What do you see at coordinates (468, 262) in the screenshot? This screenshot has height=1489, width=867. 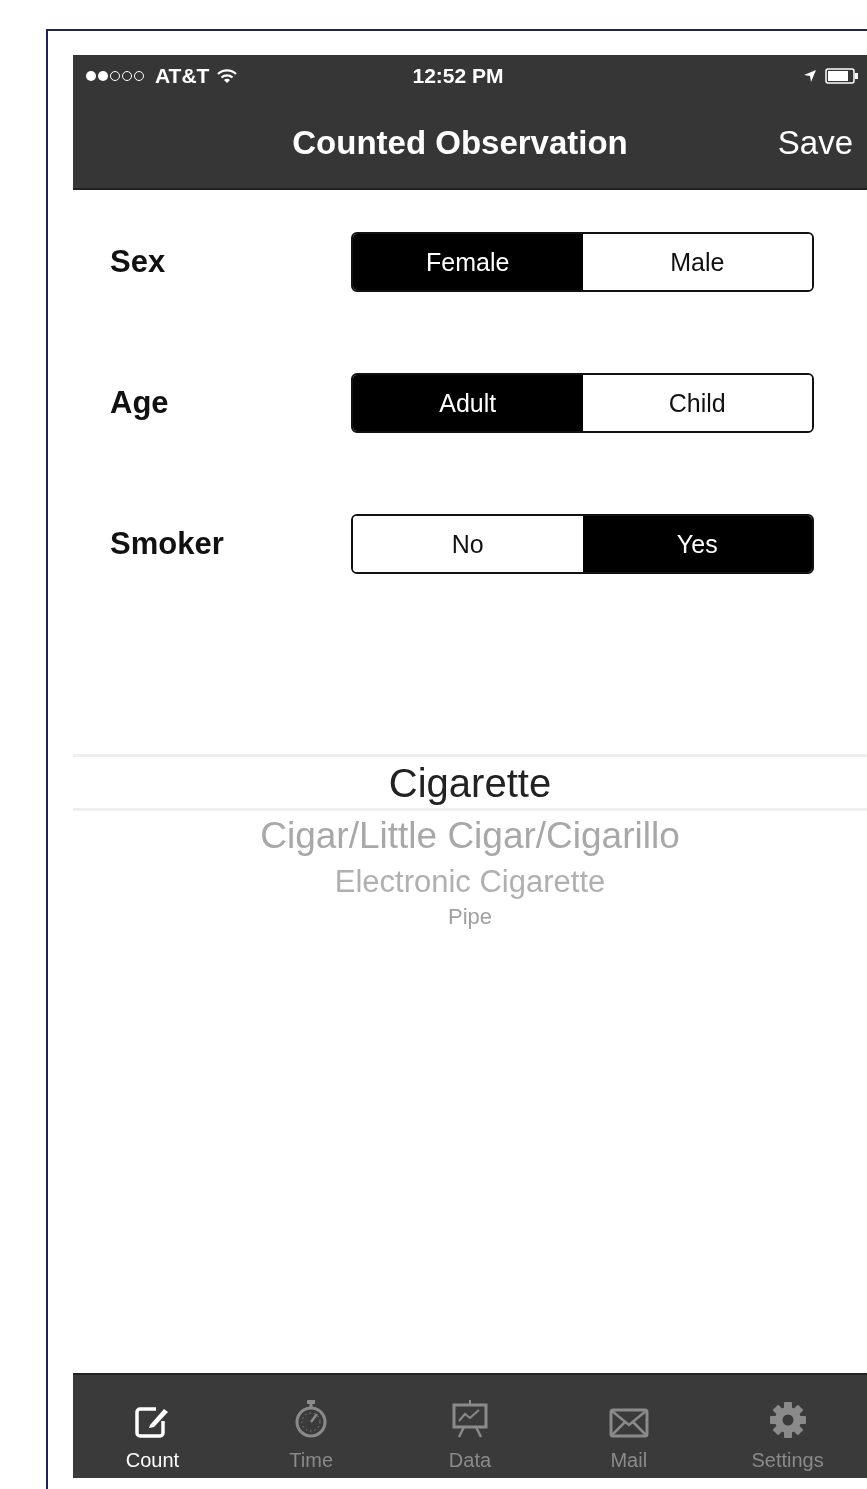 I see `segment-option: Female` at bounding box center [468, 262].